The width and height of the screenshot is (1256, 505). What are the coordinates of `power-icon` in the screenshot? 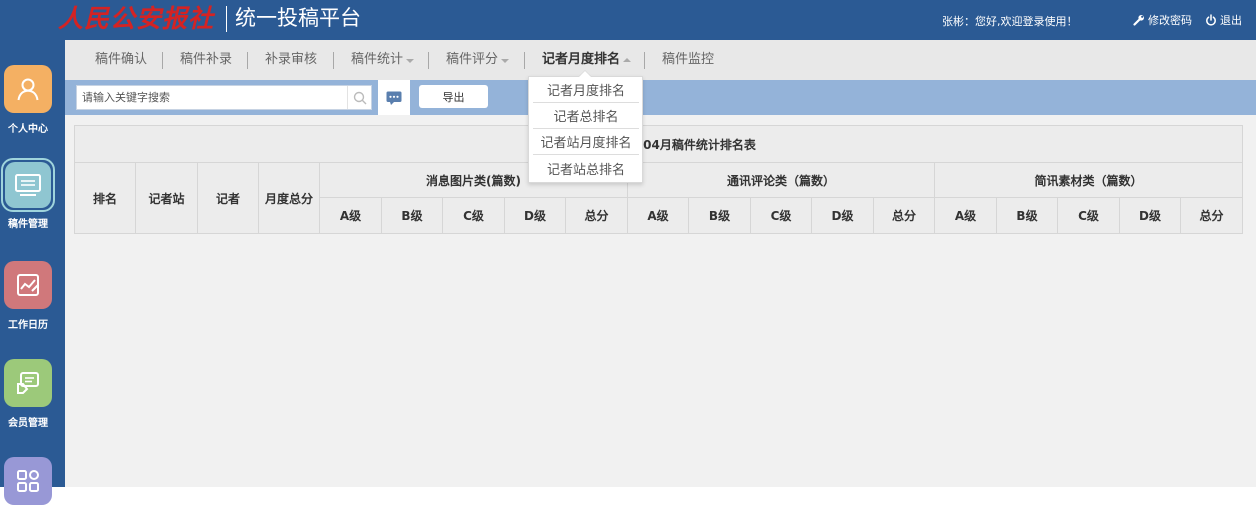 It's located at (1211, 20).